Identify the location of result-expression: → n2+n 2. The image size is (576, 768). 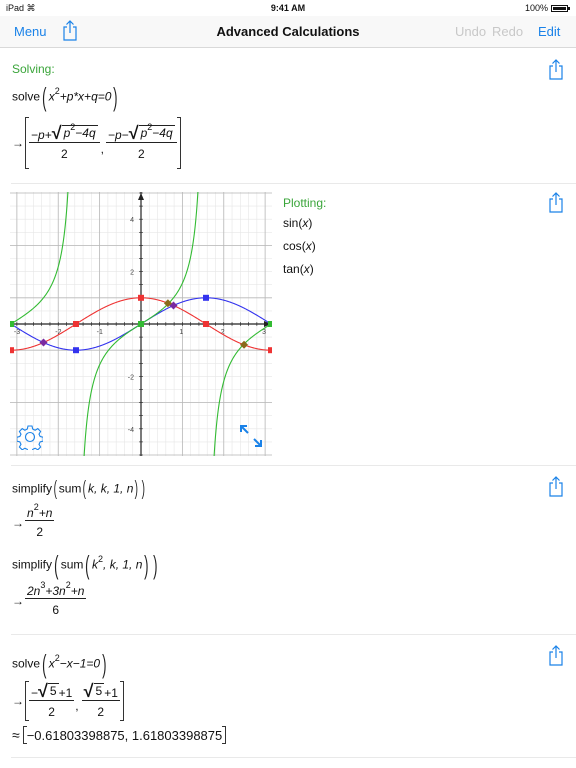
(33, 520).